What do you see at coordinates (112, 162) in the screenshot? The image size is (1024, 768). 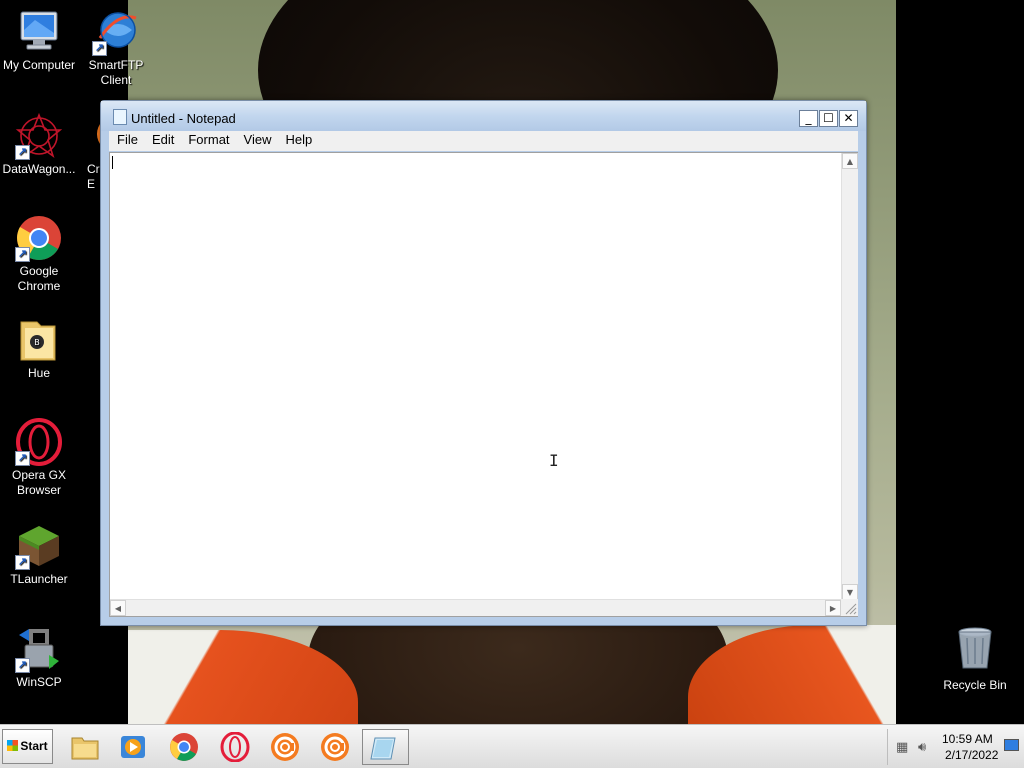 I see `text-caret` at bounding box center [112, 162].